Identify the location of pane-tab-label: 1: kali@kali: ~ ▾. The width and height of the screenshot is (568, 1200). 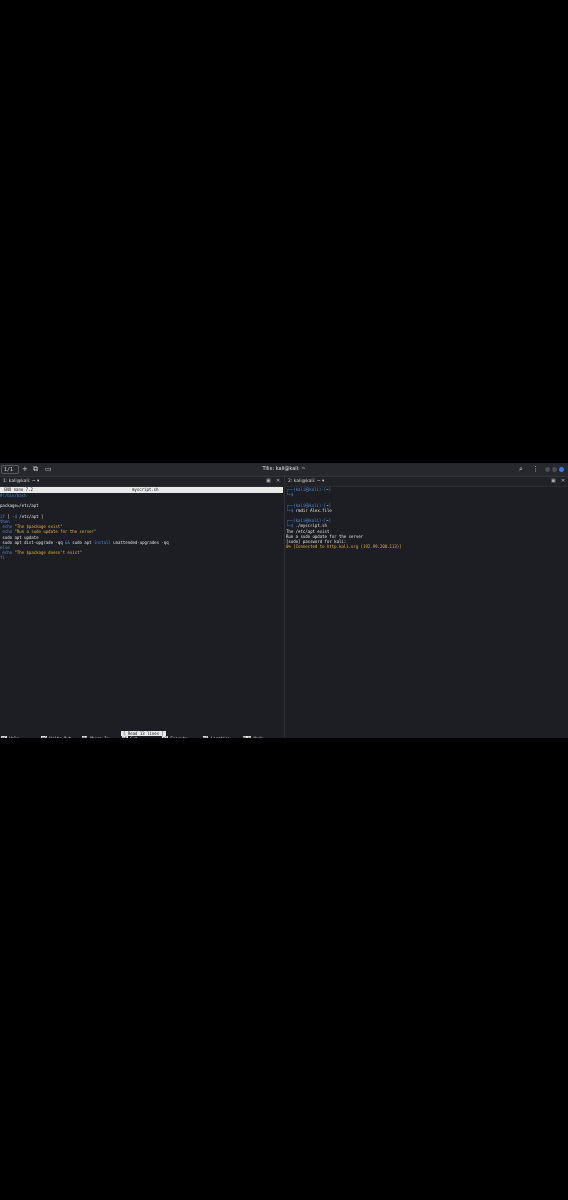
(21, 481).